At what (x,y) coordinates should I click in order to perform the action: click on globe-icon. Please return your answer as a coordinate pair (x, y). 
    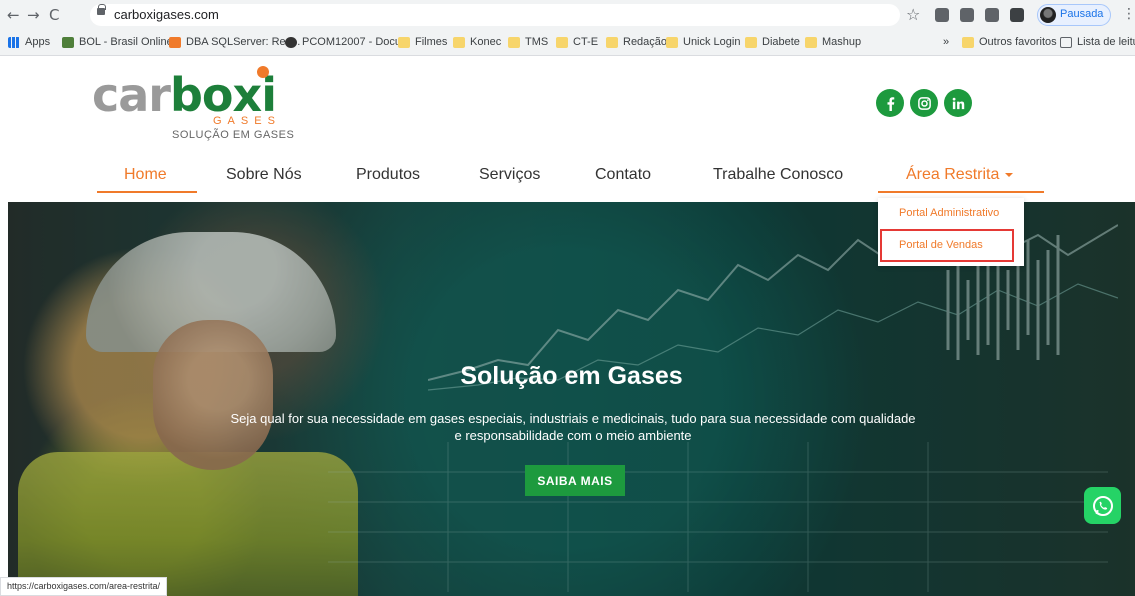
    Looking at the image, I should click on (68, 42).